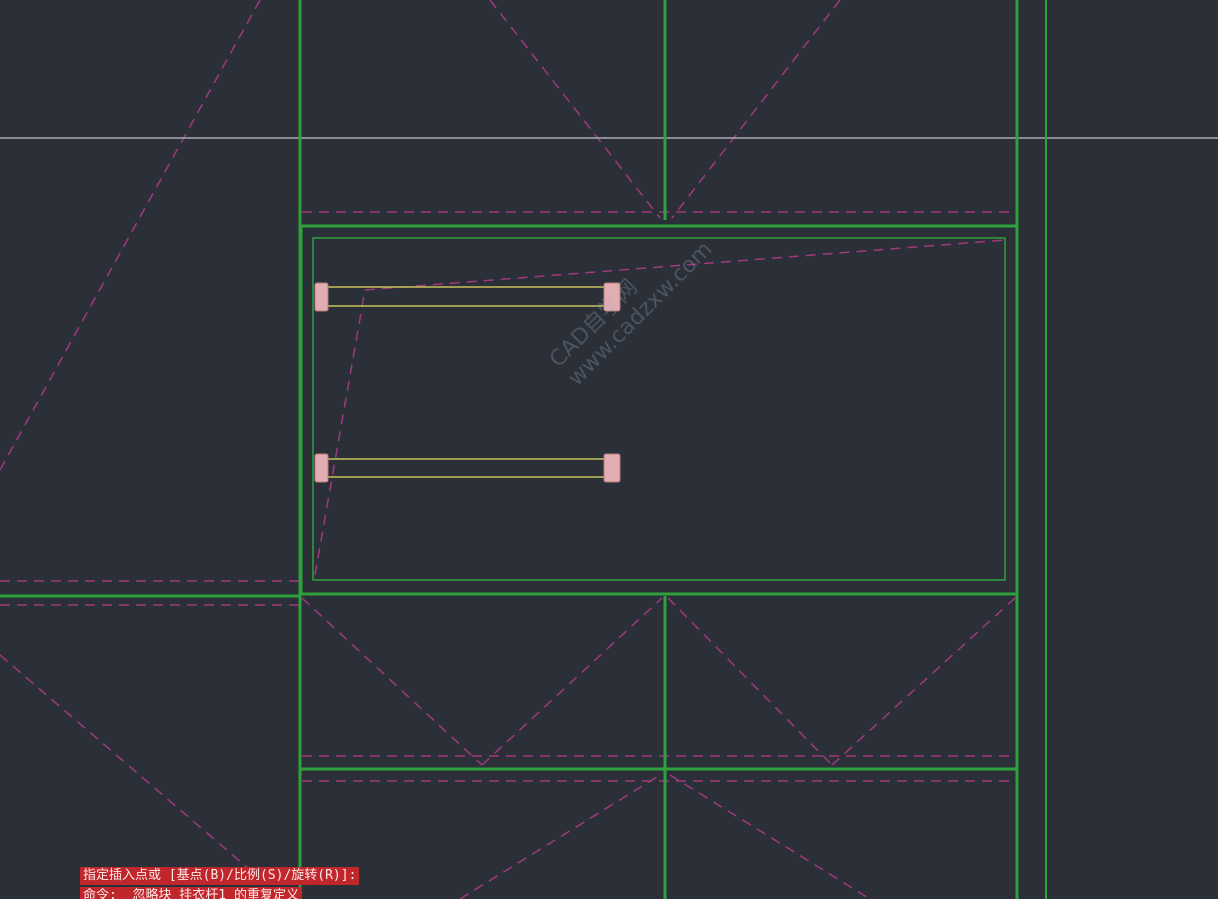 This screenshot has height=899, width=1218. What do you see at coordinates (467, 297) in the screenshot?
I see `hanging-rod-upper` at bounding box center [467, 297].